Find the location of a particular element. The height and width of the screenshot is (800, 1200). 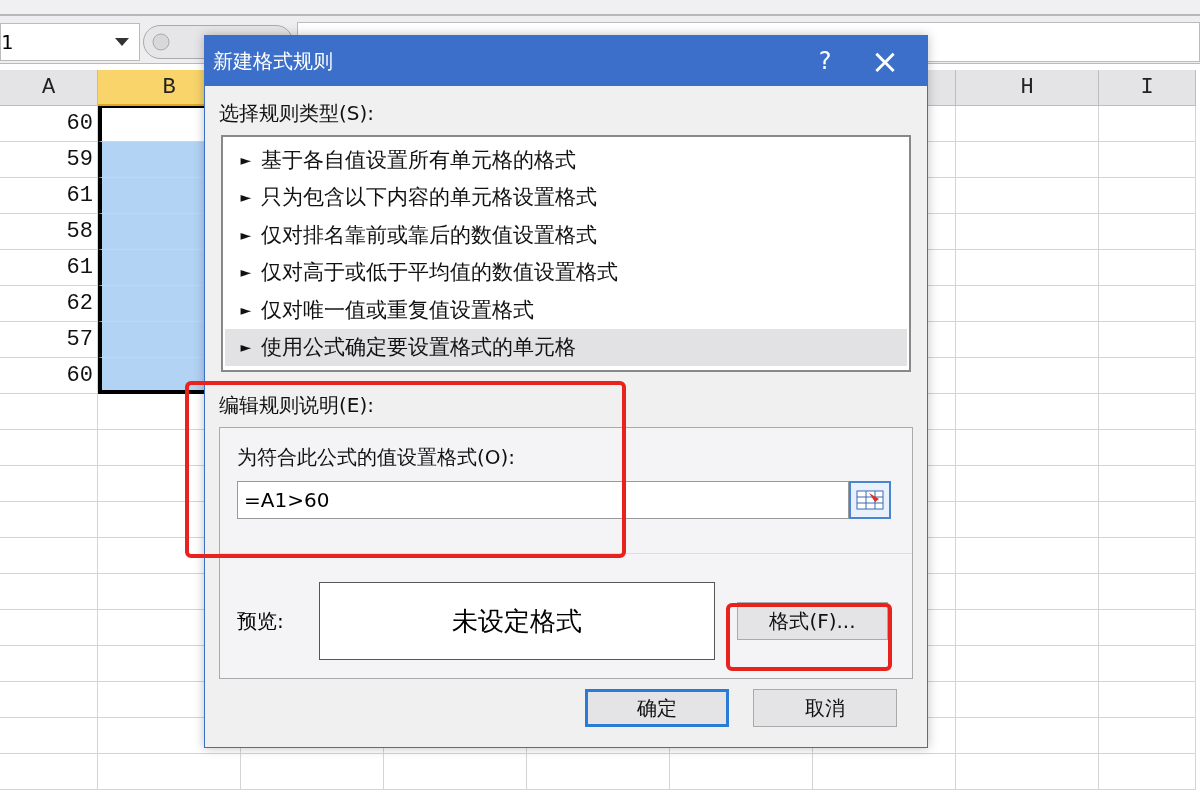

cell-reference: 1 is located at coordinates (7, 41).